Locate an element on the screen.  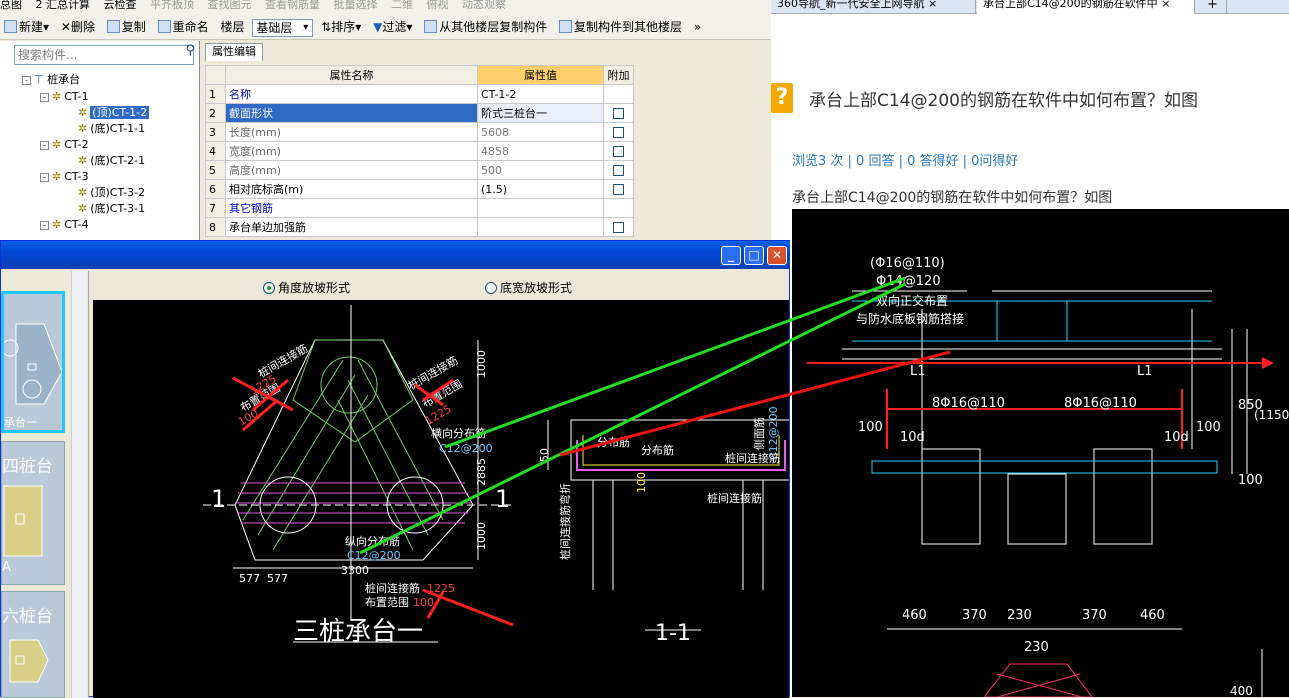
drawing-dim-4: 460 is located at coordinates (1152, 615).